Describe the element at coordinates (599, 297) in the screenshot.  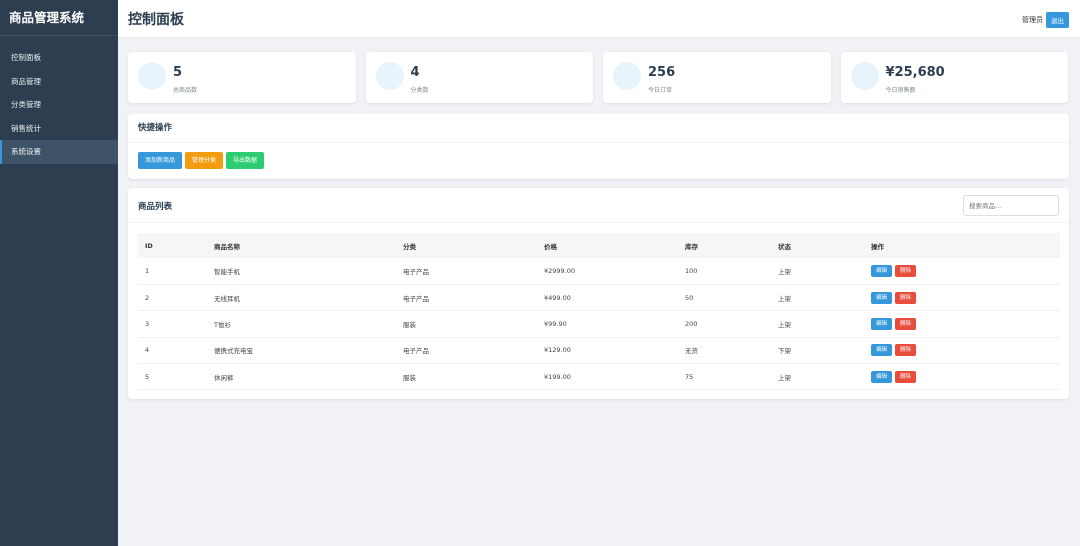
I see `table-row: 2 无线耳机 电子产品 ¥499.00 50 上架 编辑 删除` at that location.